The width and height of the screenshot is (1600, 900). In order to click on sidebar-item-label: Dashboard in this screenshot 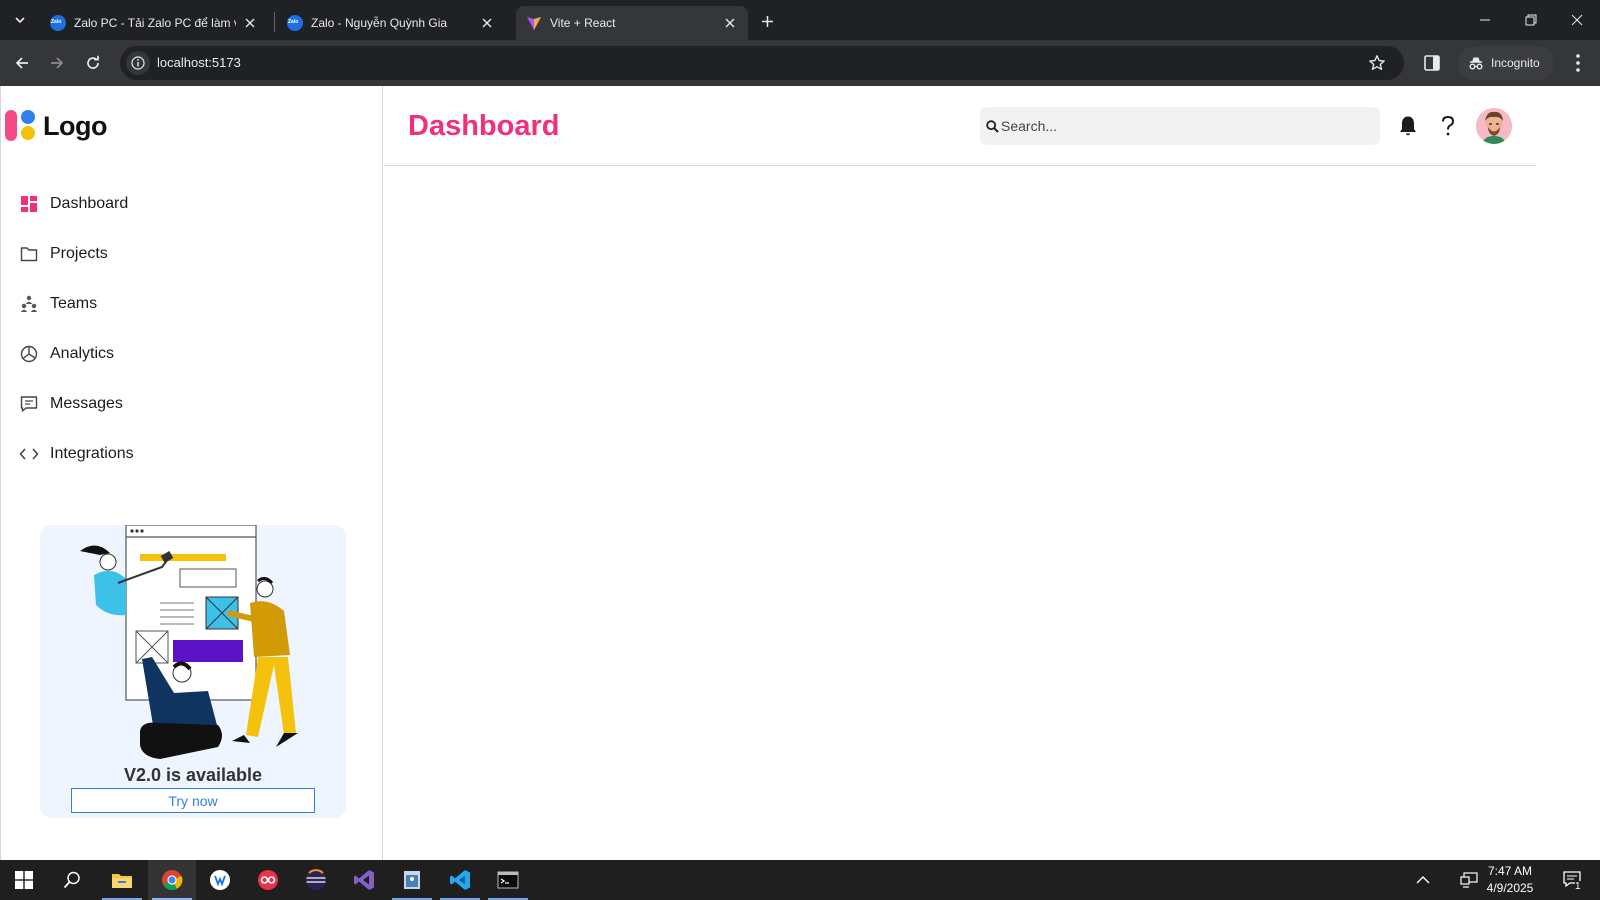, I will do `click(89, 203)`.